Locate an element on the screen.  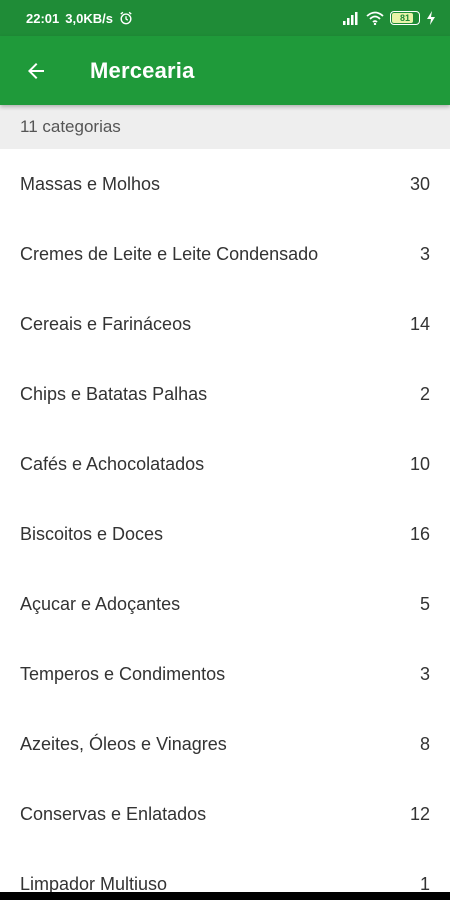
list-item: Açucar e Adoçantes 5 is located at coordinates (225, 604).